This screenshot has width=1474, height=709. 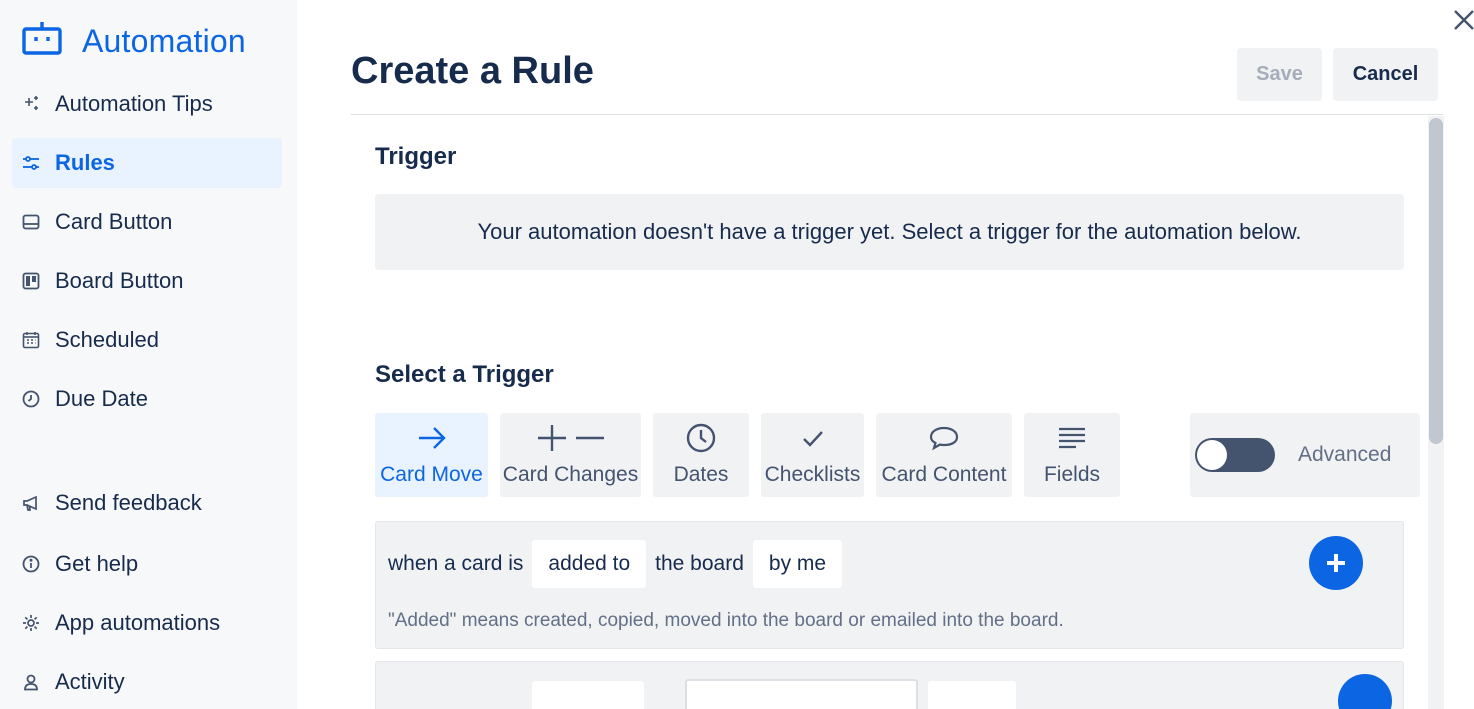 What do you see at coordinates (589, 564) in the screenshot?
I see `added-to-select: added to` at bounding box center [589, 564].